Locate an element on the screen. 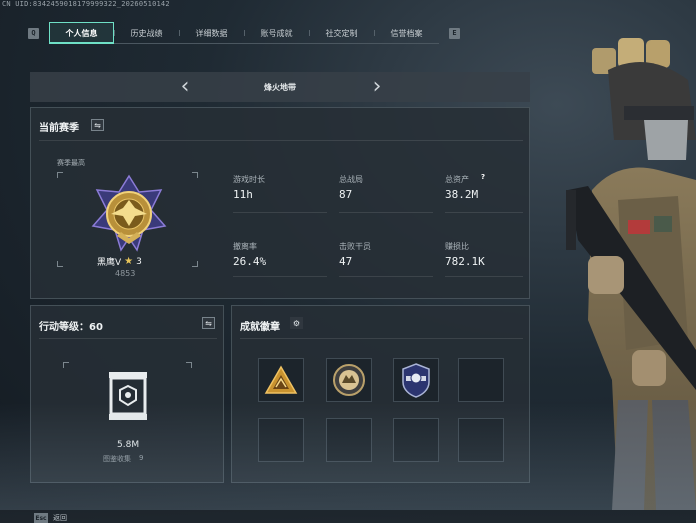 The width and height of the screenshot is (696, 523). tab-detailed-data: 详细数据 is located at coordinates (211, 33).